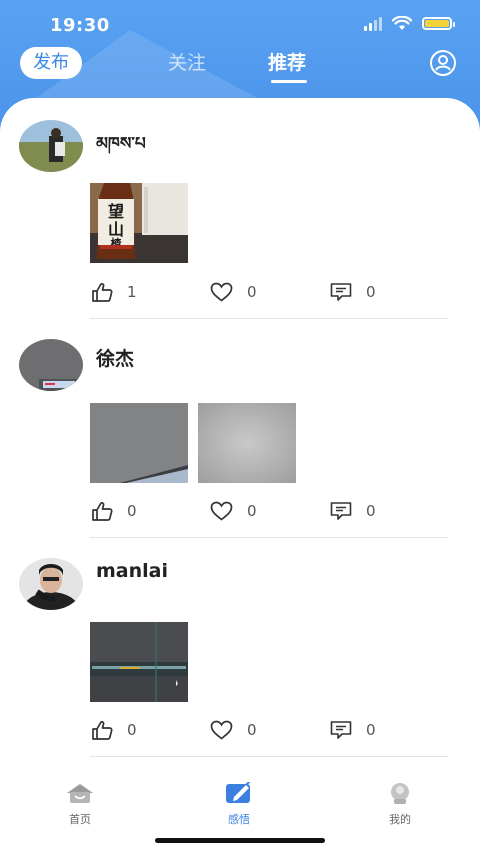 This screenshot has width=480, height=853. Describe the element at coordinates (116, 211) in the screenshot. I see `svg-text: 望` at that location.